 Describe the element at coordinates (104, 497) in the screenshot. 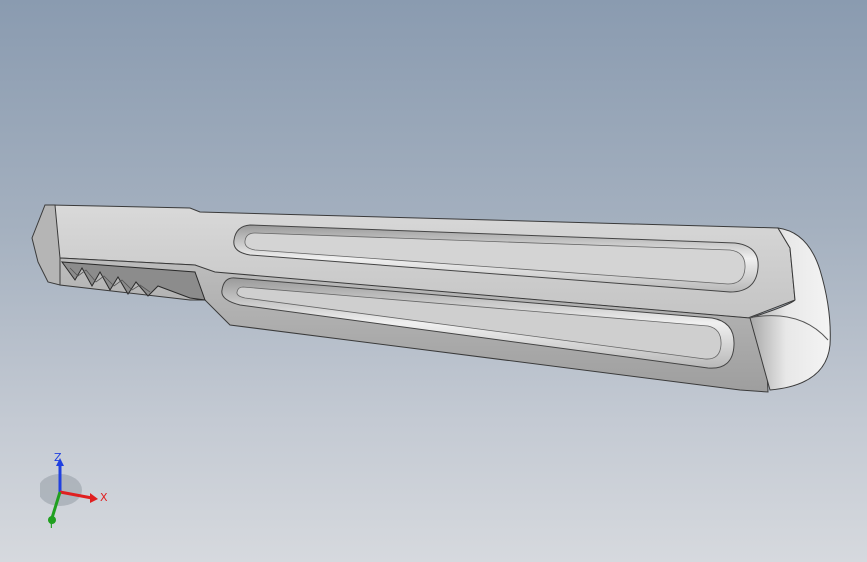

I see `x-axis-label: X` at that location.